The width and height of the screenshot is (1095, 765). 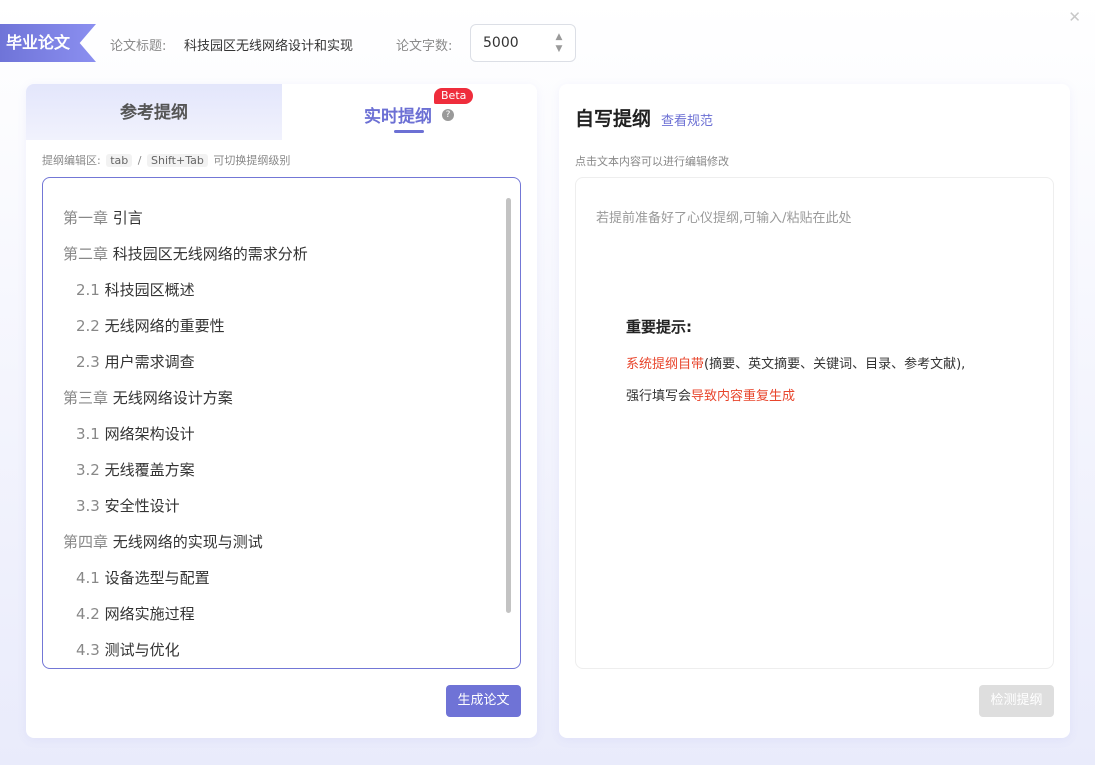 I want to click on notice-line-2: 强行填写会导致内容重复生成, so click(x=710, y=394).